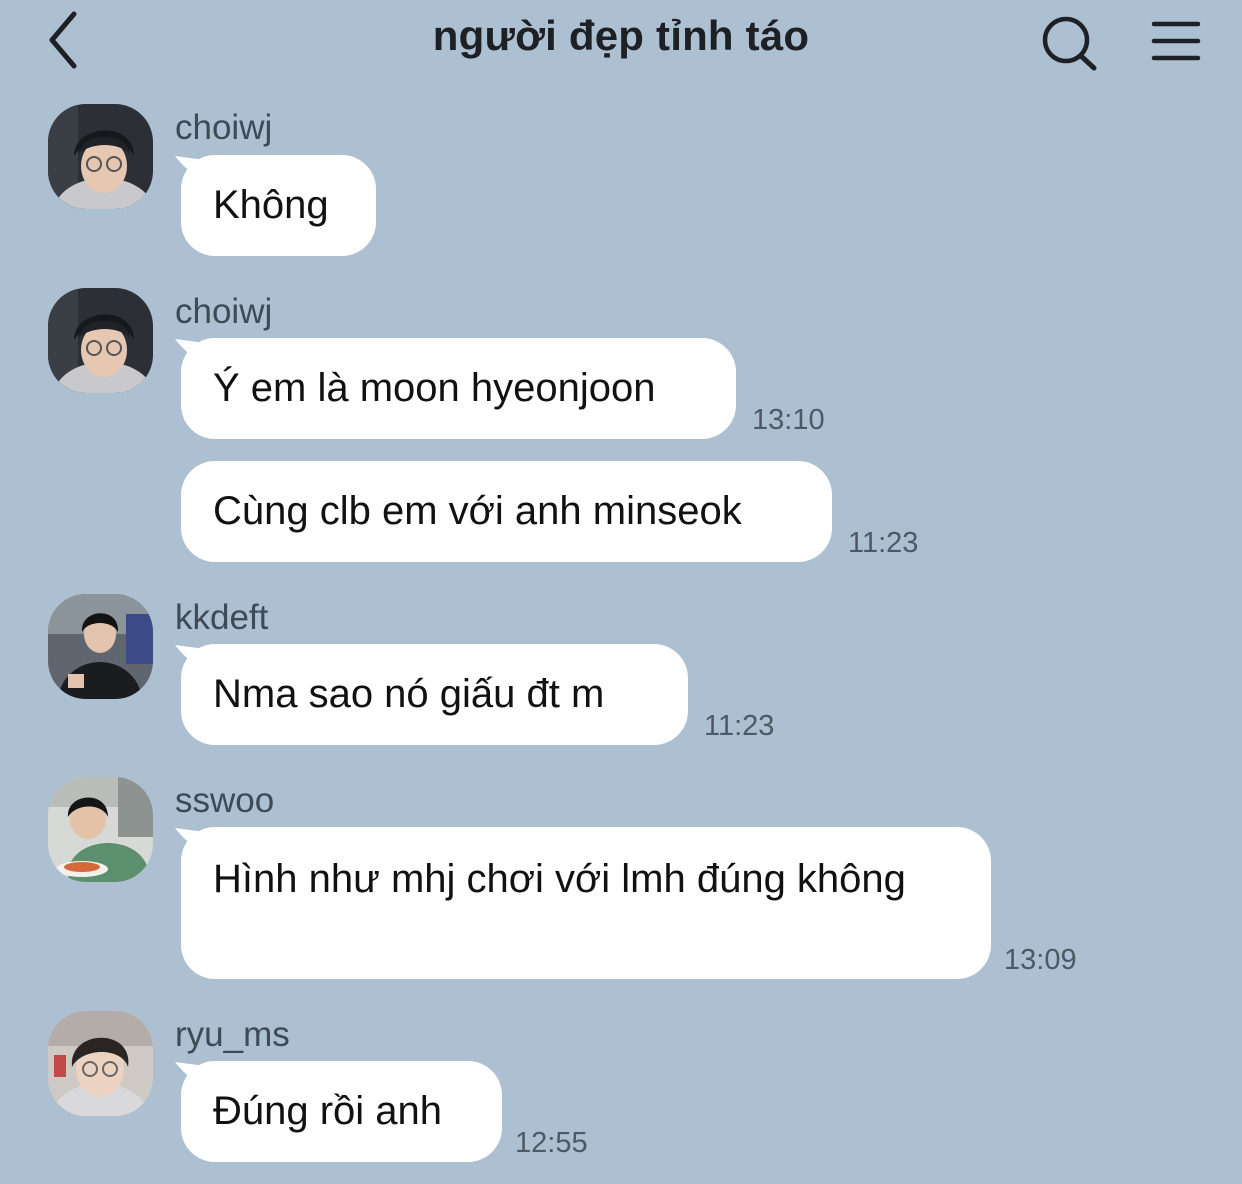 The image size is (1242, 1184). What do you see at coordinates (100, 829) in the screenshot?
I see `avatar-sswoo` at bounding box center [100, 829].